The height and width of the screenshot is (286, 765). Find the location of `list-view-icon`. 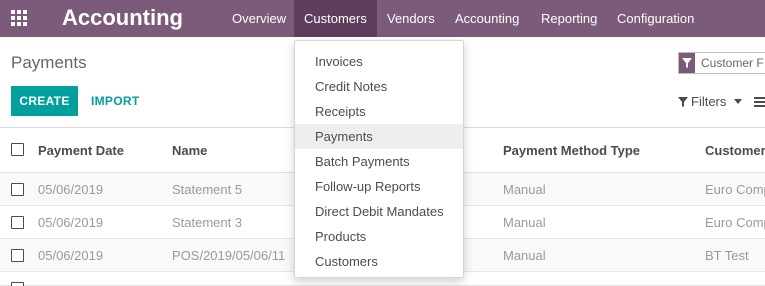

list-view-icon is located at coordinates (759, 102).